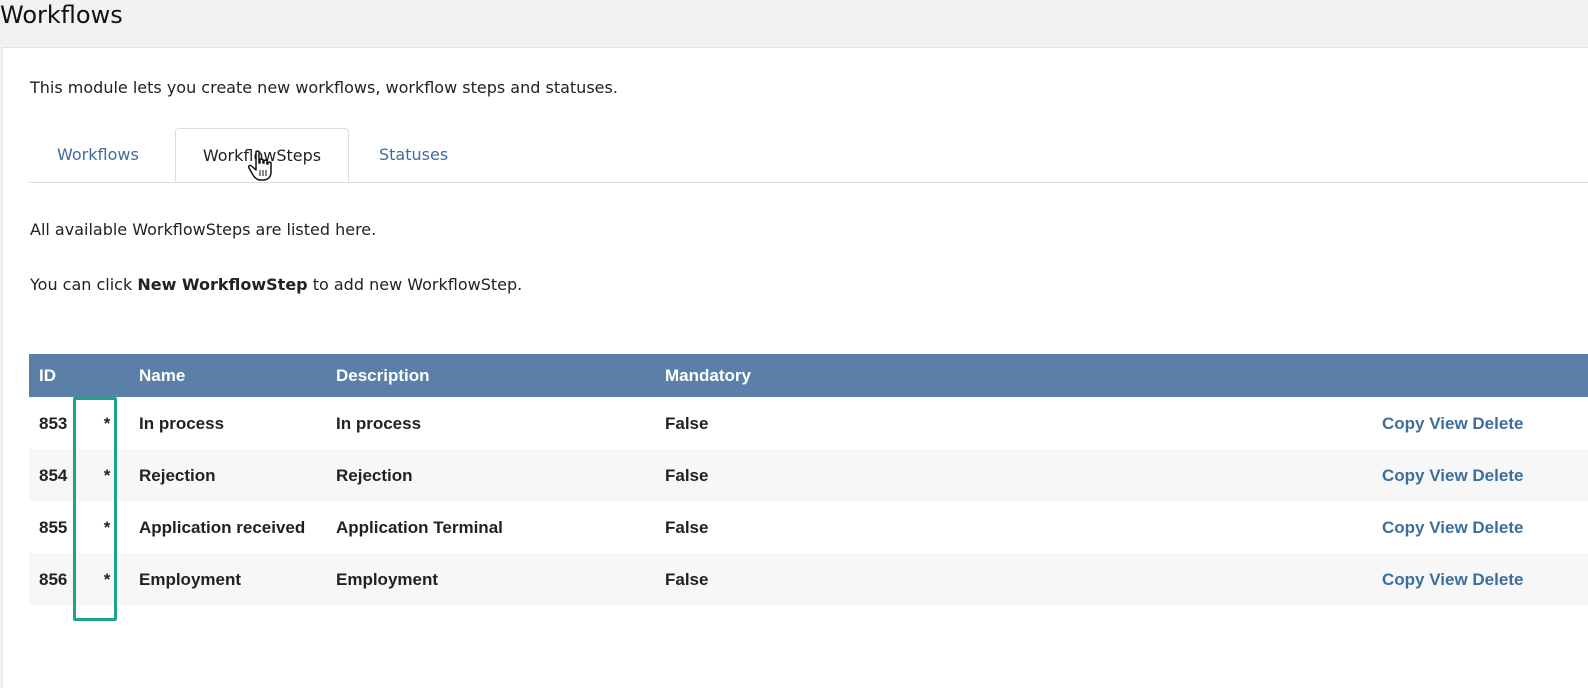  What do you see at coordinates (84, 284) in the screenshot?
I see `hint-prefix: You can click` at bounding box center [84, 284].